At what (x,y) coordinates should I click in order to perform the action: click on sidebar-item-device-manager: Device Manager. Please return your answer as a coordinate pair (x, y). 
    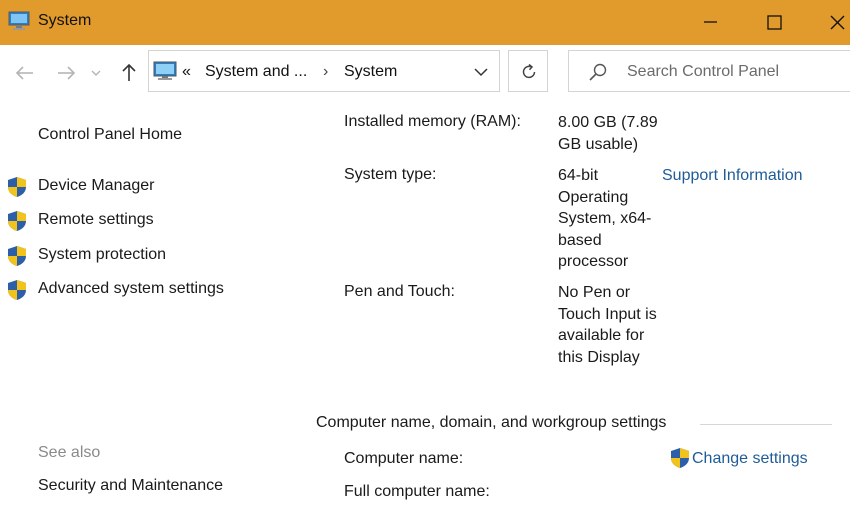
    Looking at the image, I should click on (96, 186).